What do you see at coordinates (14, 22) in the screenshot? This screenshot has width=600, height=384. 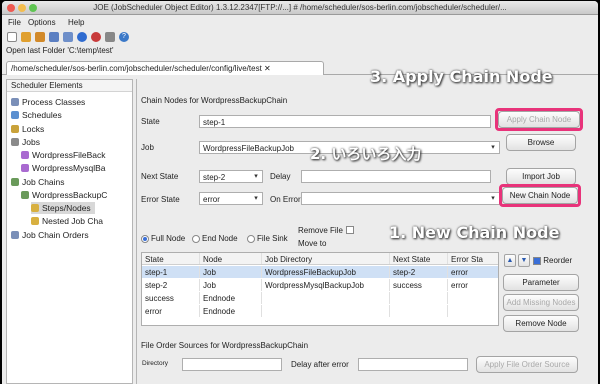 I see `menu-file: File` at bounding box center [14, 22].